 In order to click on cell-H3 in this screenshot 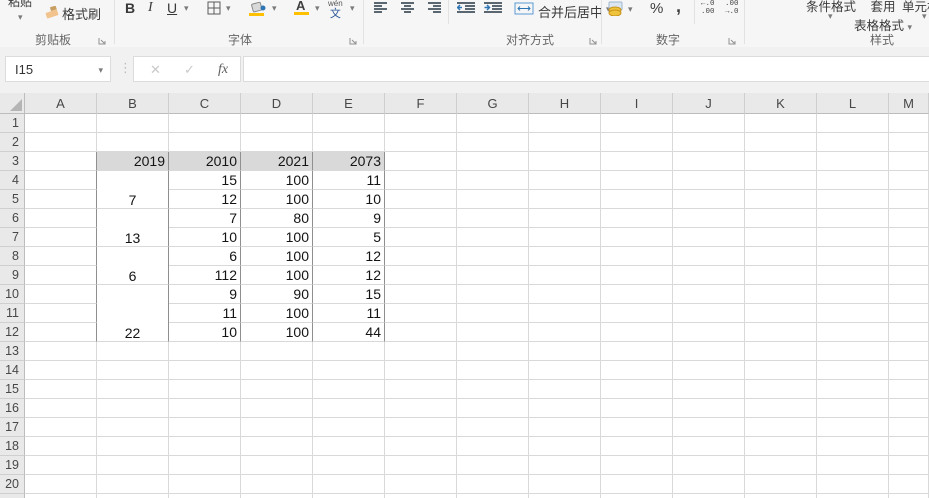, I will do `click(565, 161)`.